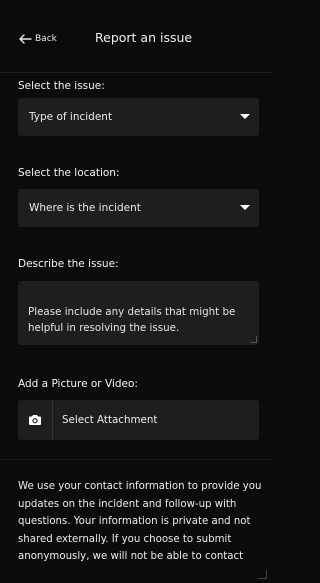  Describe the element at coordinates (85, 208) in the screenshot. I see `location-select-value: Where is the incident` at that location.